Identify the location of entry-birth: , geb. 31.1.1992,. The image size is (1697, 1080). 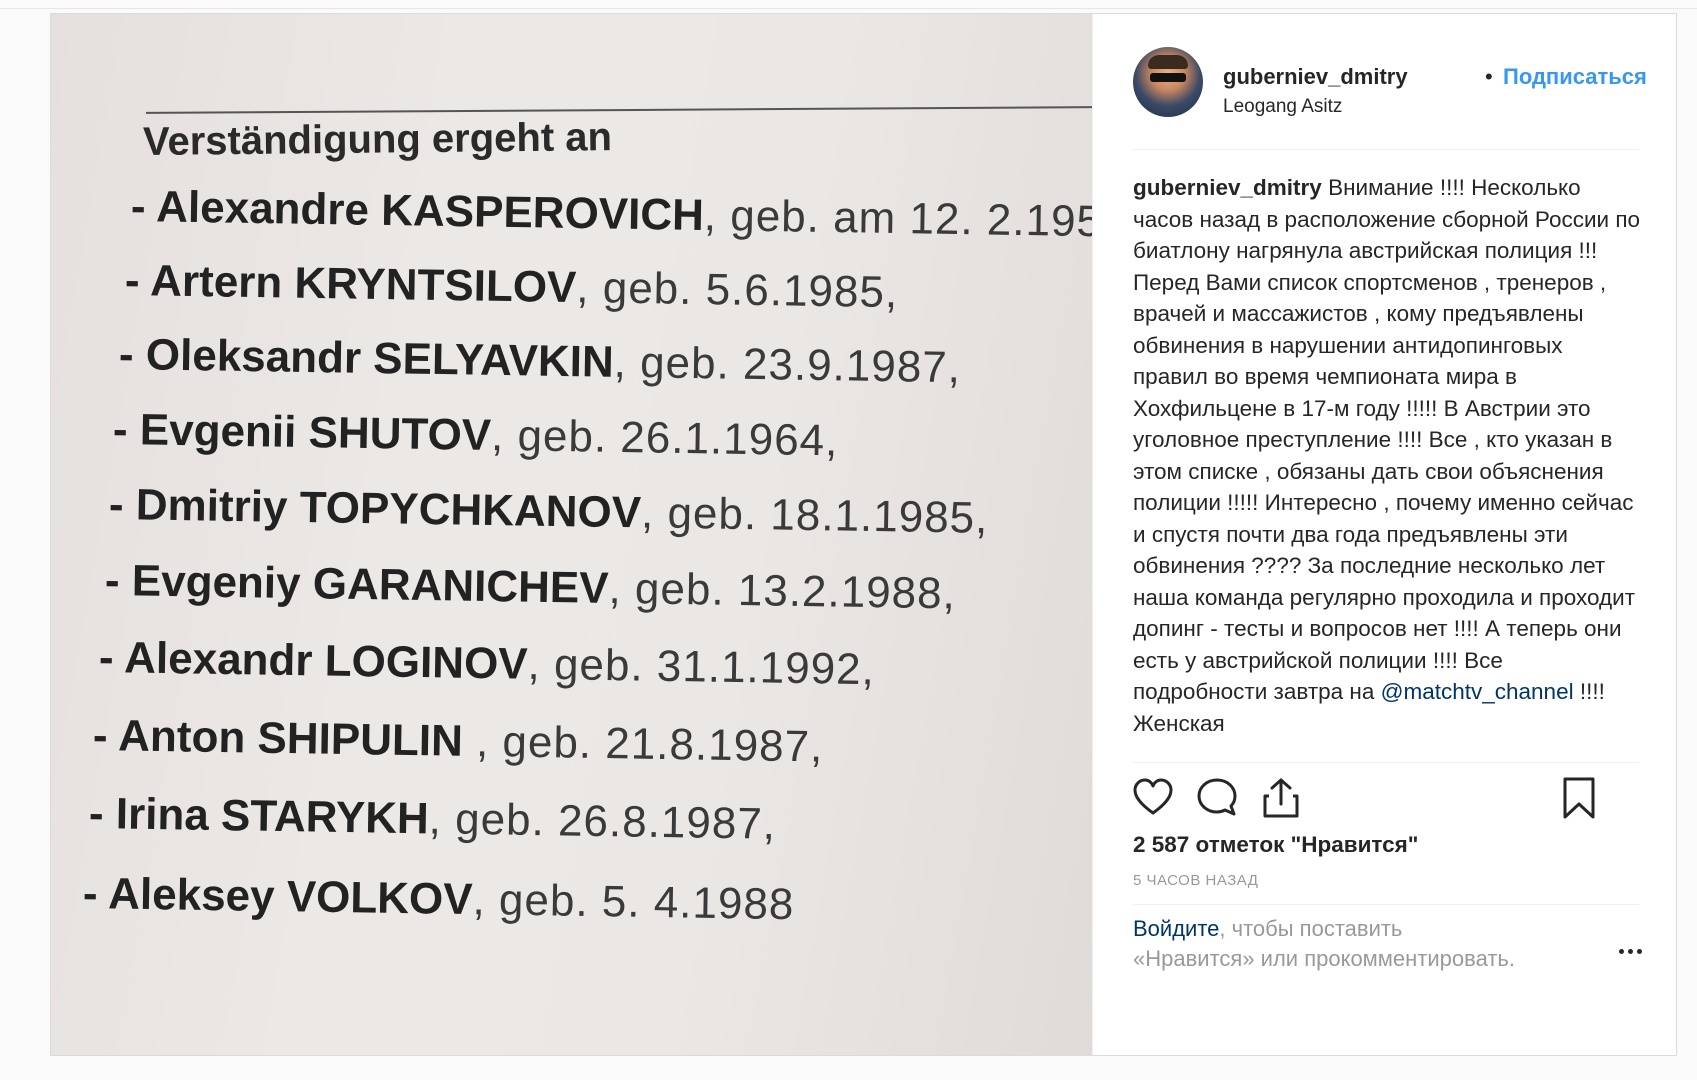
(701, 667).